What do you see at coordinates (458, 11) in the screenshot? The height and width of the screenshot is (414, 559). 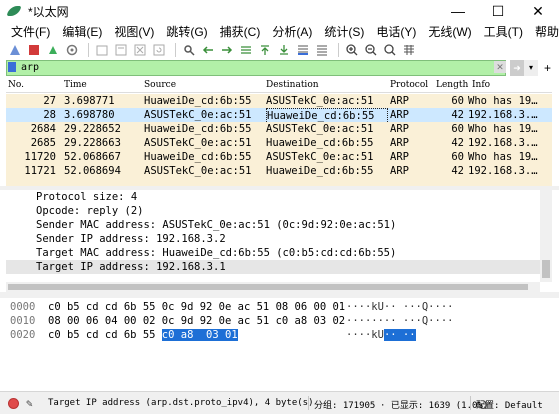 I see `minimize-button: —` at bounding box center [458, 11].